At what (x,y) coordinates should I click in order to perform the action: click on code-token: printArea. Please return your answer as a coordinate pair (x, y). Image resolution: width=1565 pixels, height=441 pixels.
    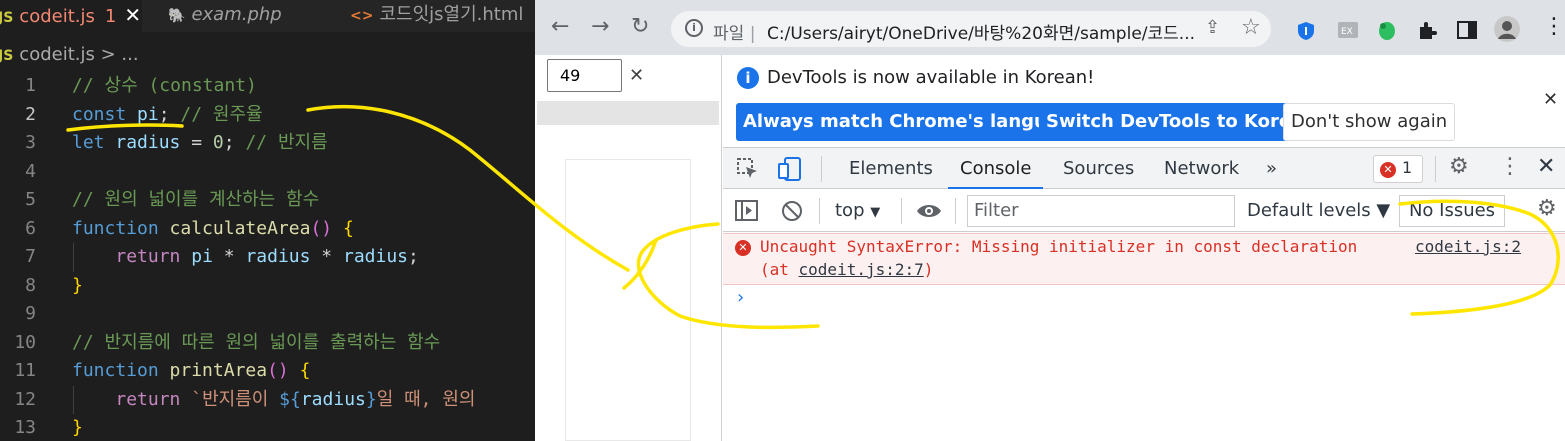
    Looking at the image, I should click on (218, 370).